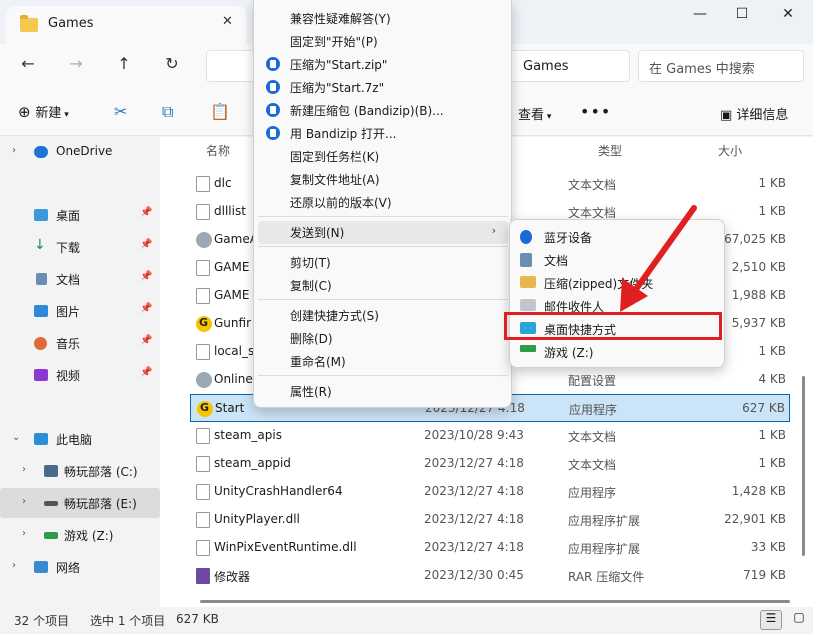  Describe the element at coordinates (76, 65) in the screenshot. I see `forward-button: →` at that location.